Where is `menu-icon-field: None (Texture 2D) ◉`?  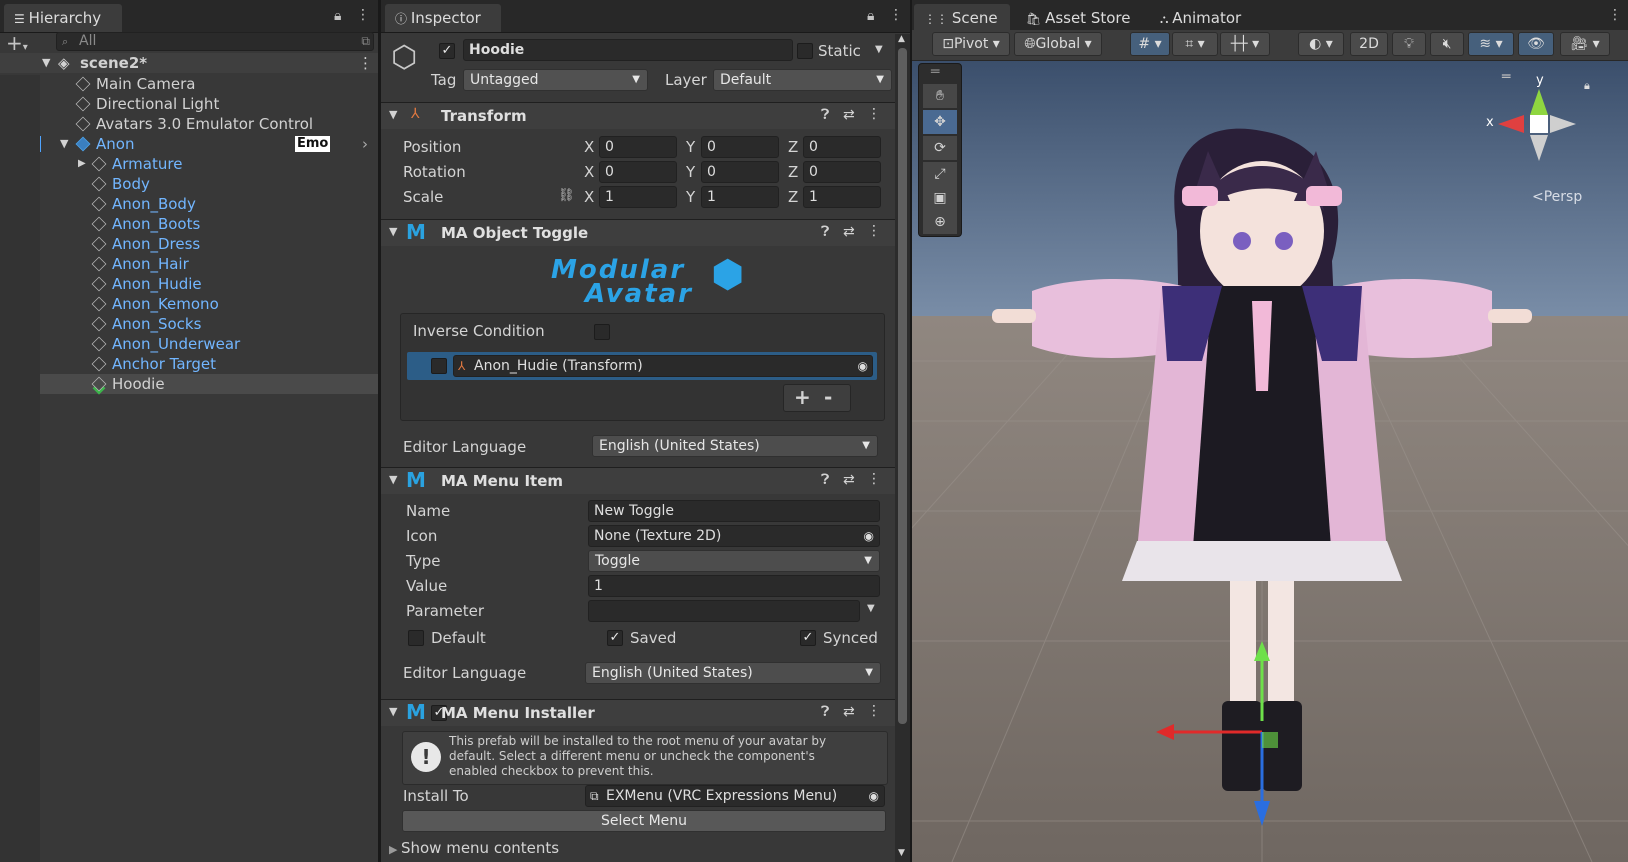
menu-icon-field: None (Texture 2D) ◉ is located at coordinates (734, 536).